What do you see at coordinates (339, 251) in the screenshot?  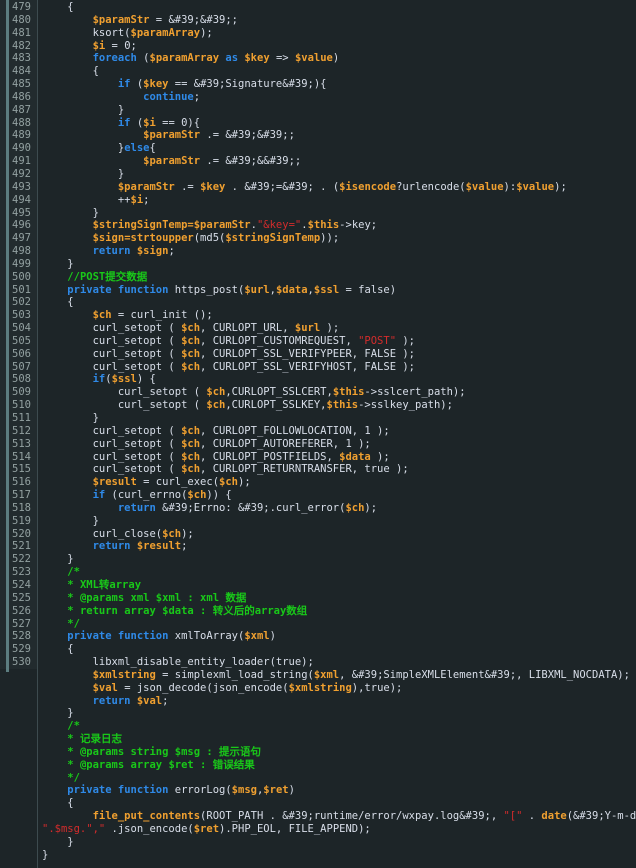 I see `code-line: return $sign;` at bounding box center [339, 251].